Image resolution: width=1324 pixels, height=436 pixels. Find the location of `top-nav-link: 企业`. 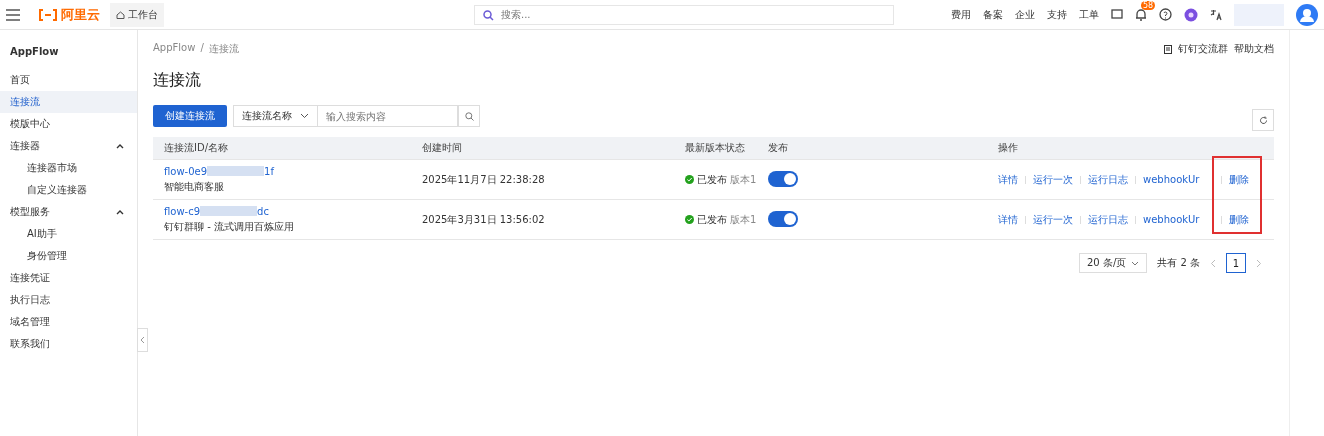

top-nav-link: 企业 is located at coordinates (1025, 14).